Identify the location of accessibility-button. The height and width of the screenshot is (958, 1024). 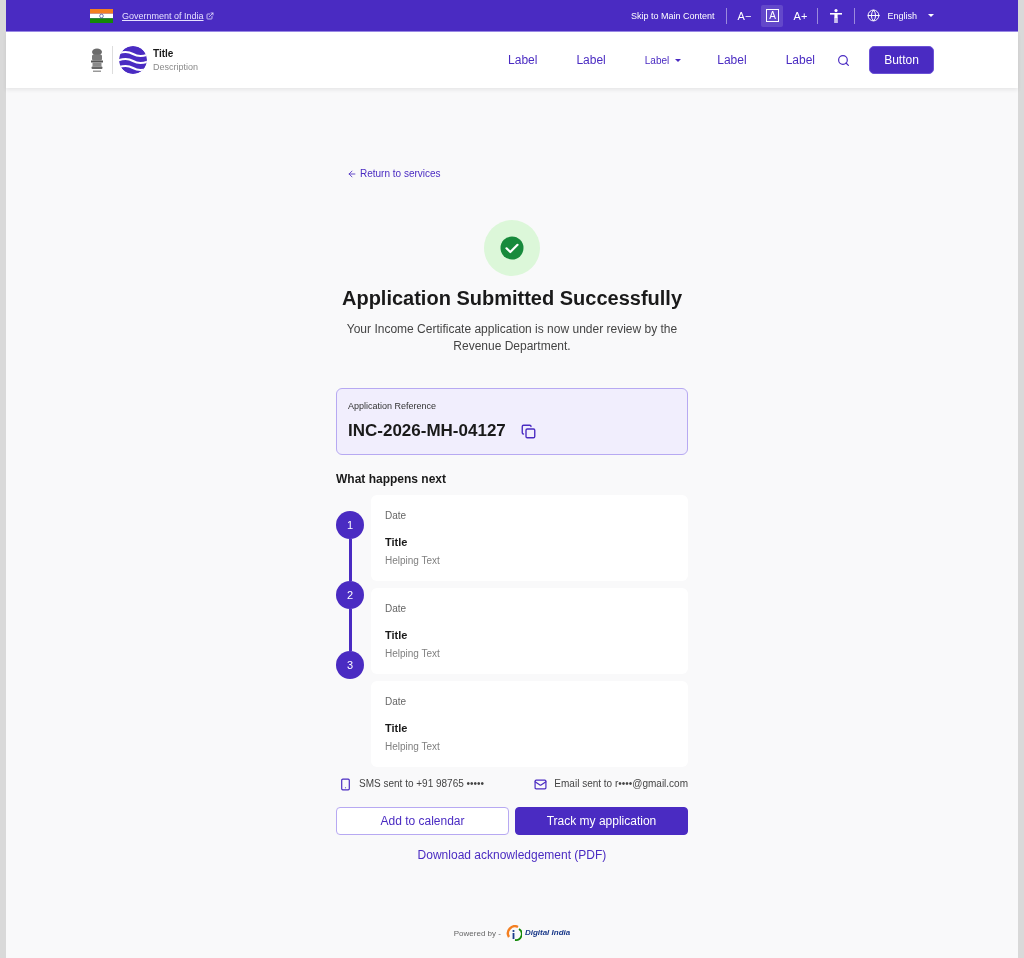
(836, 15).